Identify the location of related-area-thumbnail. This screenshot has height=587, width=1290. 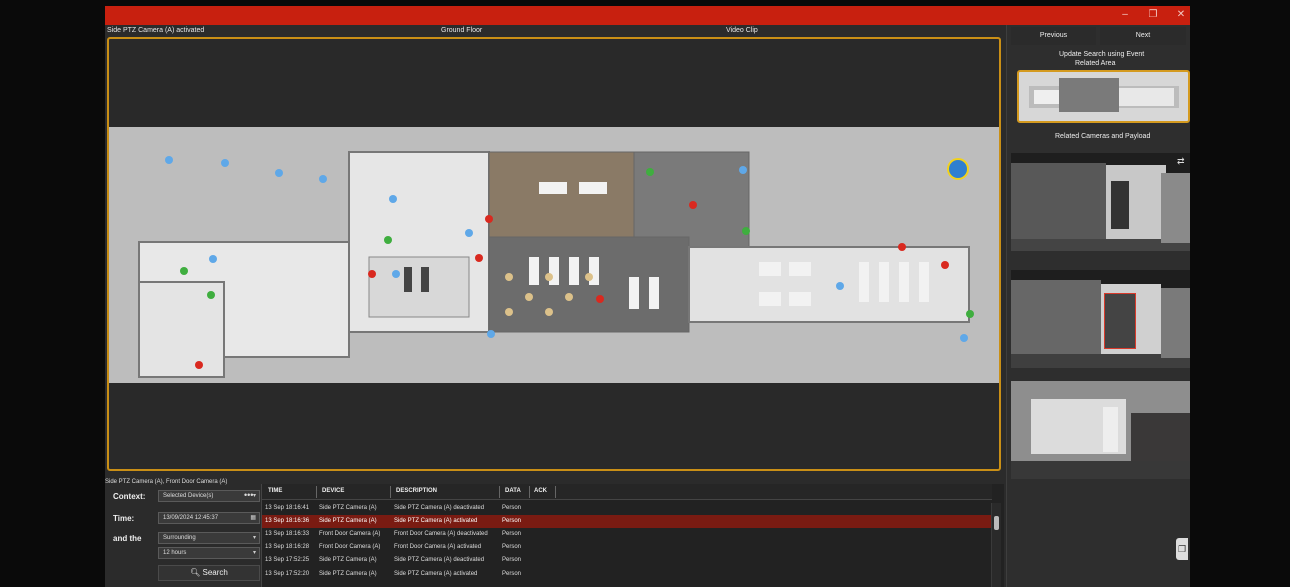
(1103, 96).